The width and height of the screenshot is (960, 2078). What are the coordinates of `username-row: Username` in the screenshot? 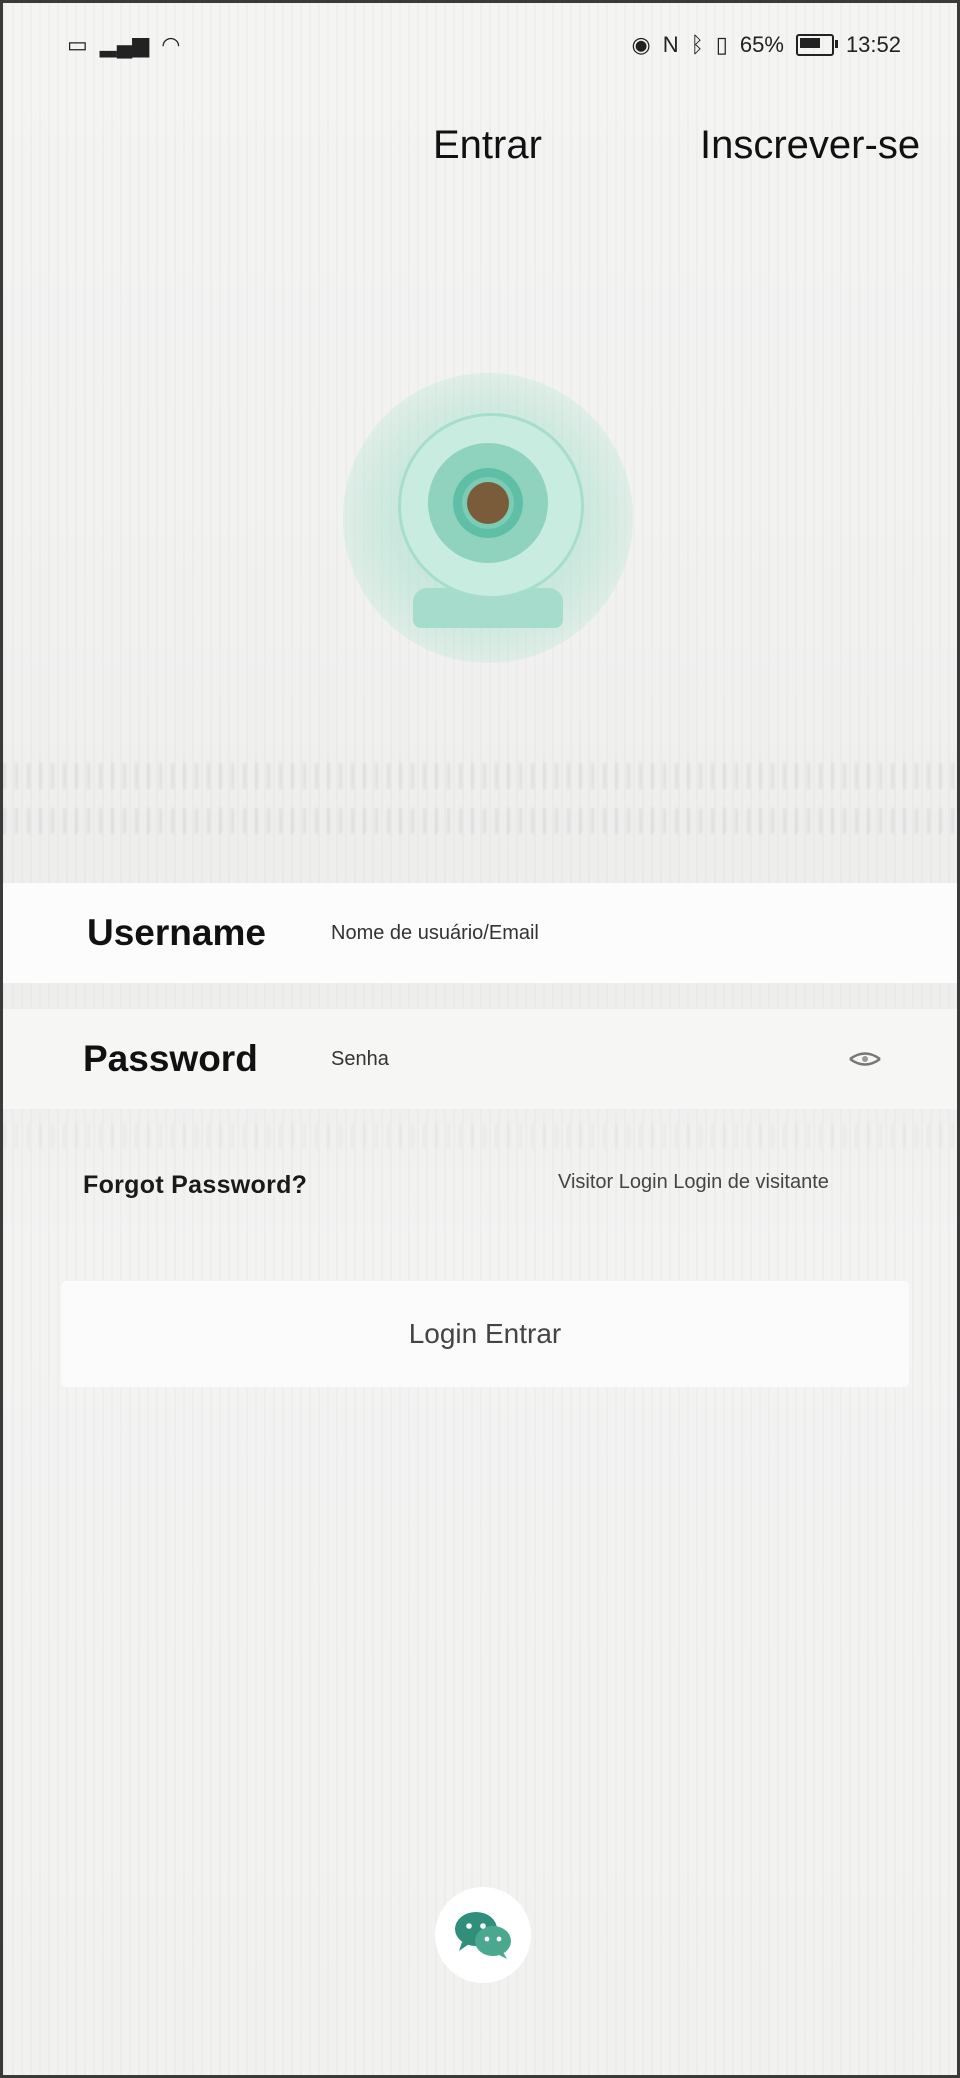 It's located at (480, 933).